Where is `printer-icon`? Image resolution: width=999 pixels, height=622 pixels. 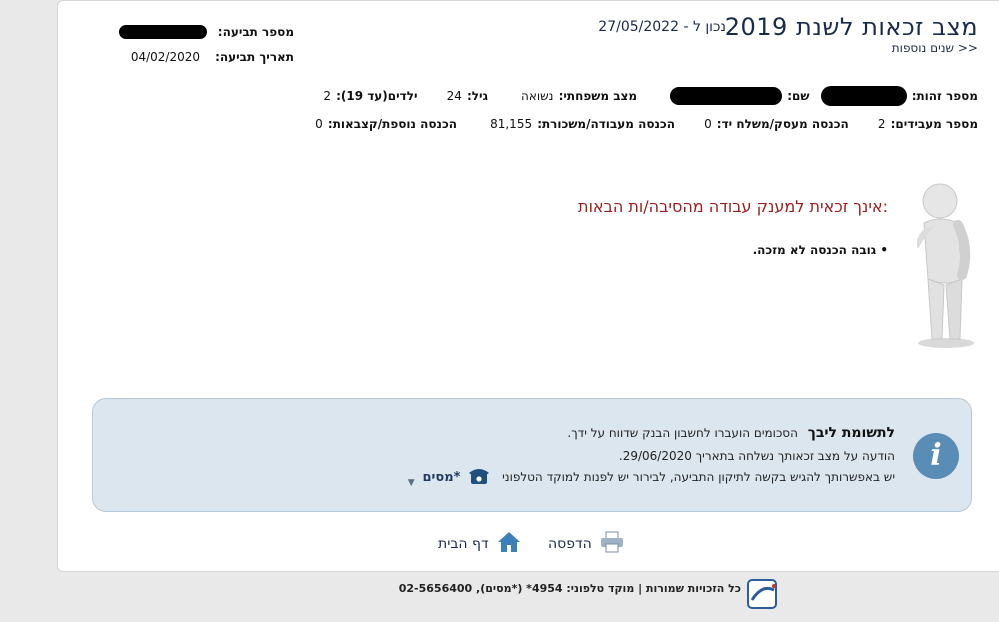
printer-icon is located at coordinates (612, 544).